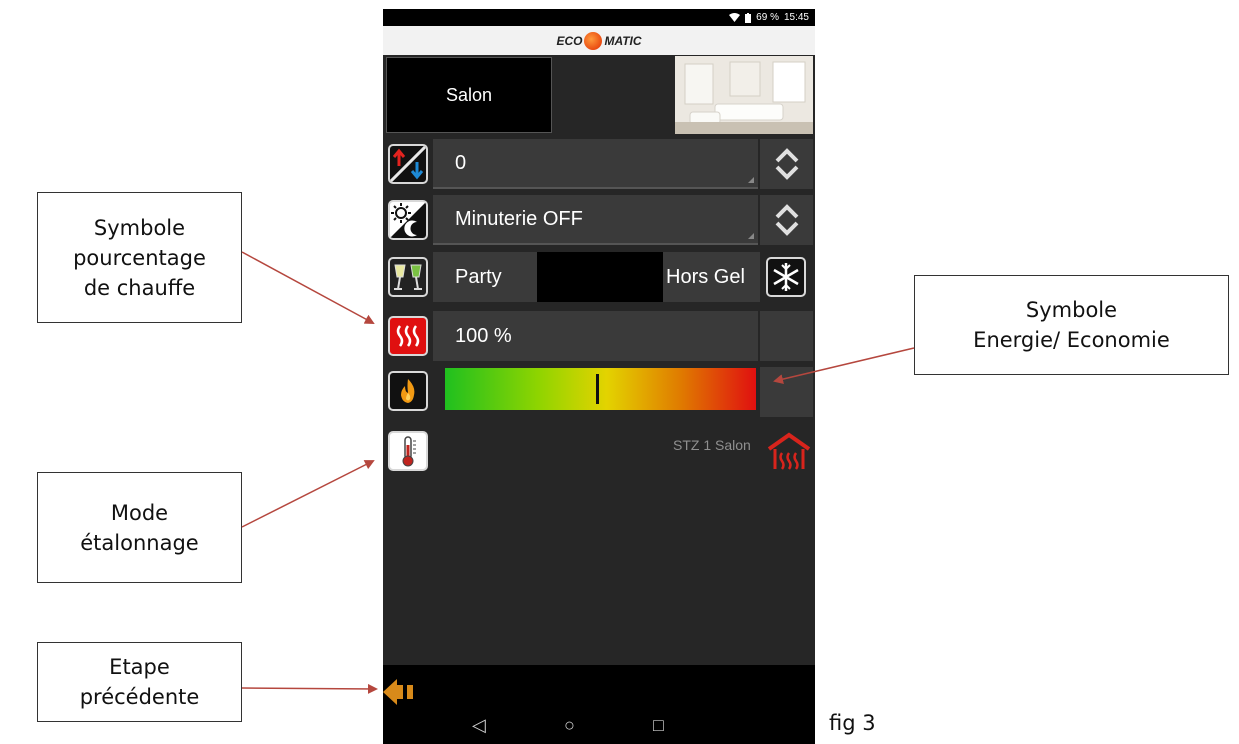 The image size is (1239, 744). Describe the element at coordinates (796, 17) in the screenshot. I see `clock: 15:45` at that location.